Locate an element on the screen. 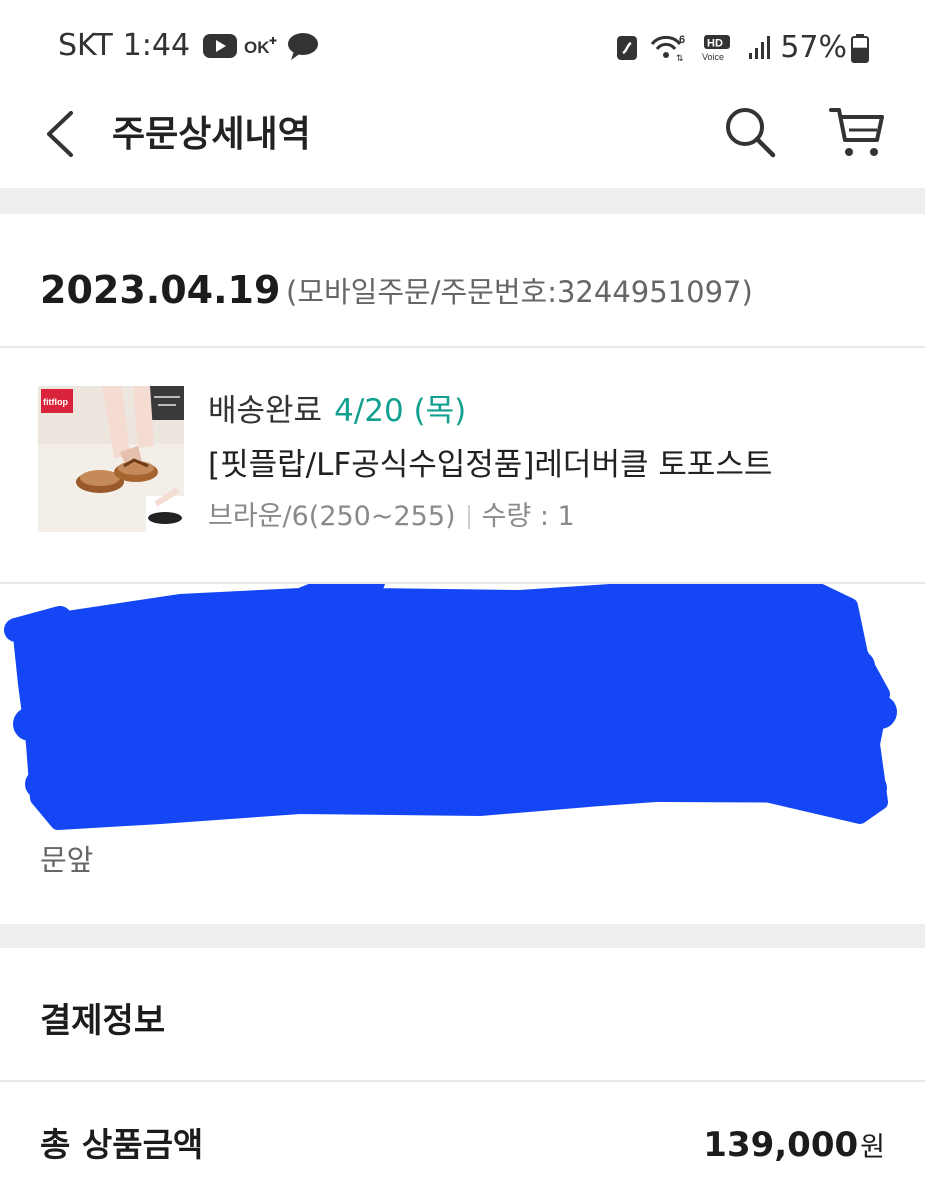 The height and width of the screenshot is (1200, 925). hd-voice-icon: HD Voice is located at coordinates (718, 48).